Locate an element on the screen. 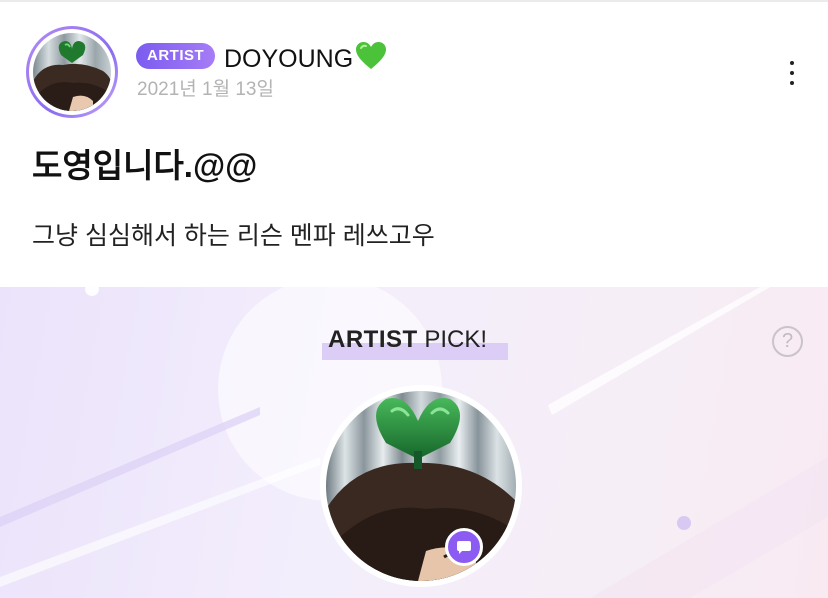  artist-pick-title: ARTIST PICK! is located at coordinates (415, 342).